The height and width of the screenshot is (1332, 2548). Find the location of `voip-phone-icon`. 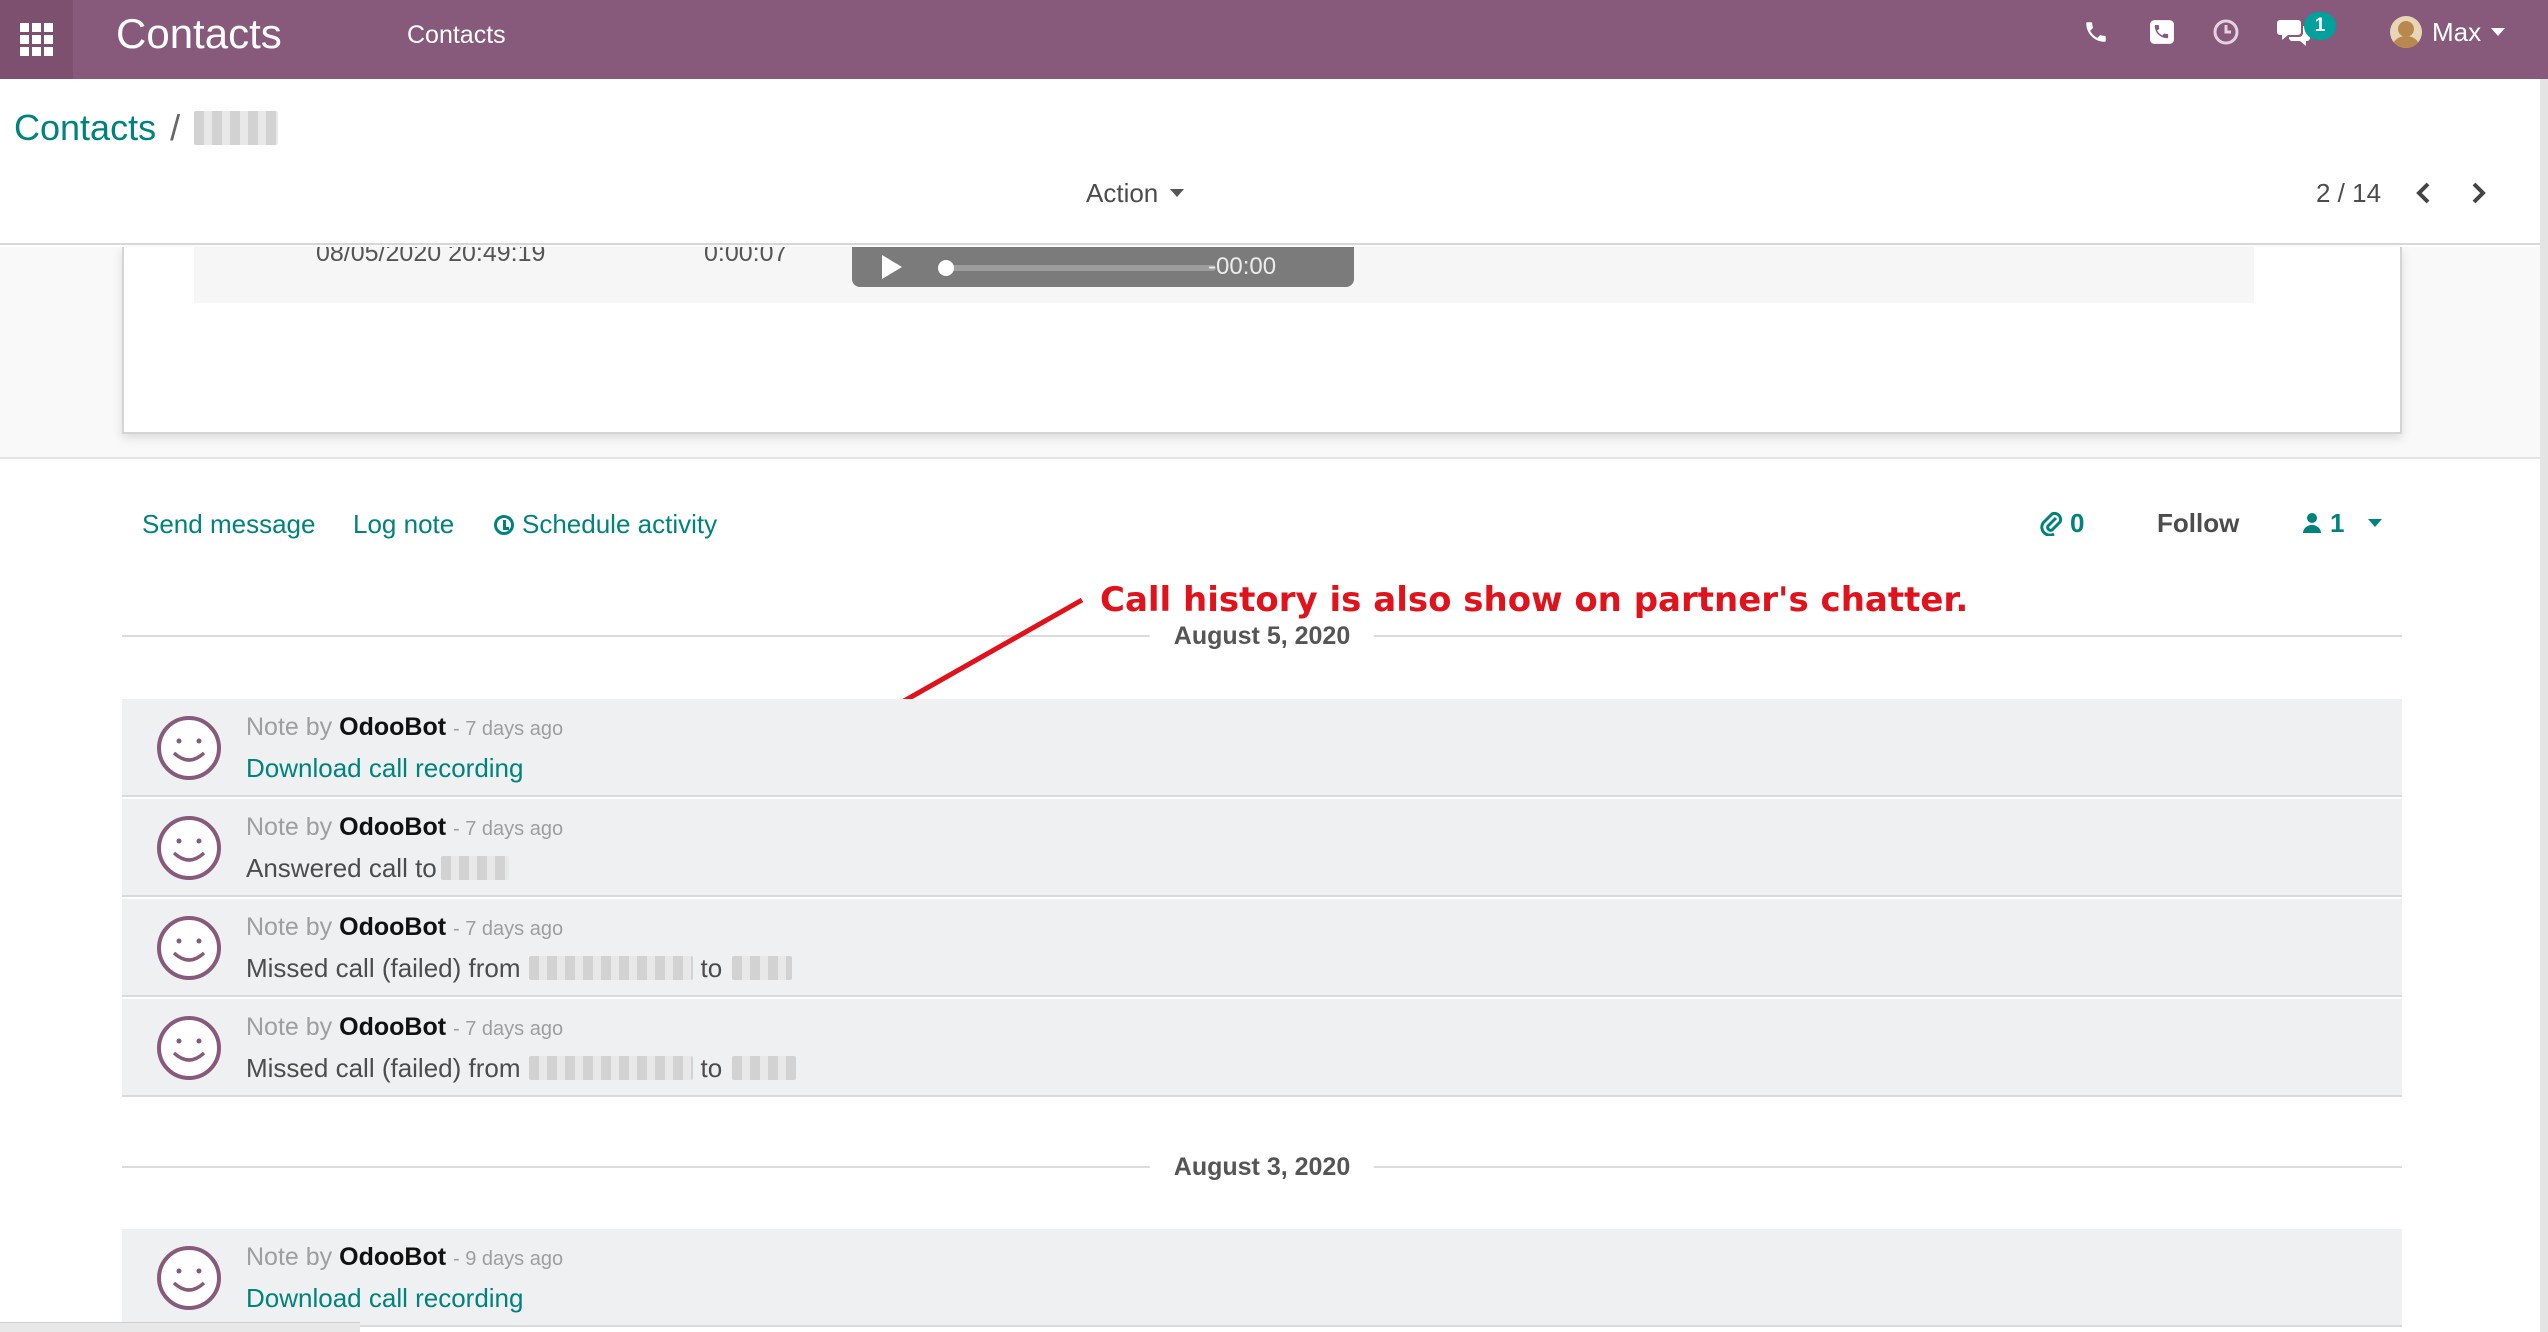

voip-phone-icon is located at coordinates (2162, 32).